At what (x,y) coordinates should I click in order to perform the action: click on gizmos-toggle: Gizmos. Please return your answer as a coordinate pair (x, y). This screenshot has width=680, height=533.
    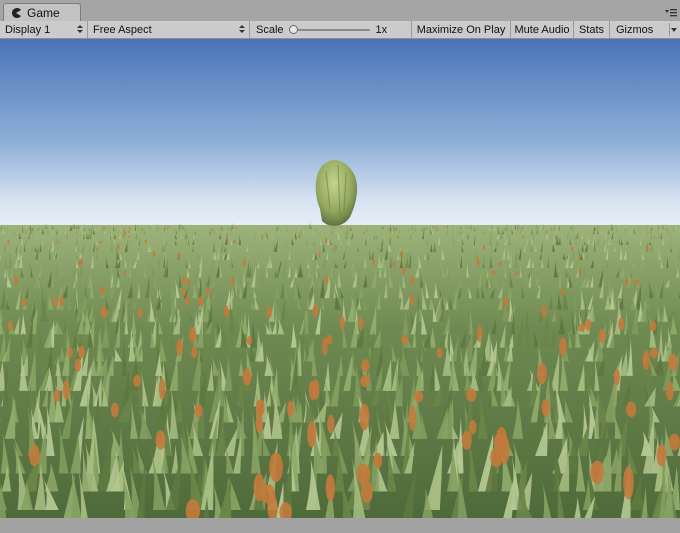
    Looking at the image, I should click on (645, 29).